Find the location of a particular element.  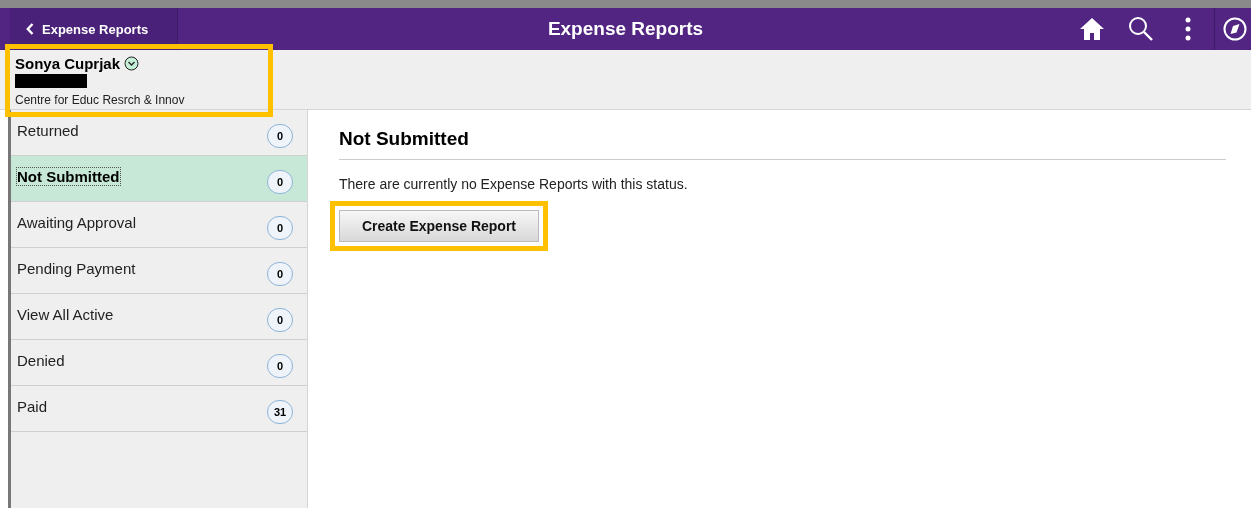

search-icon is located at coordinates (1141, 29).